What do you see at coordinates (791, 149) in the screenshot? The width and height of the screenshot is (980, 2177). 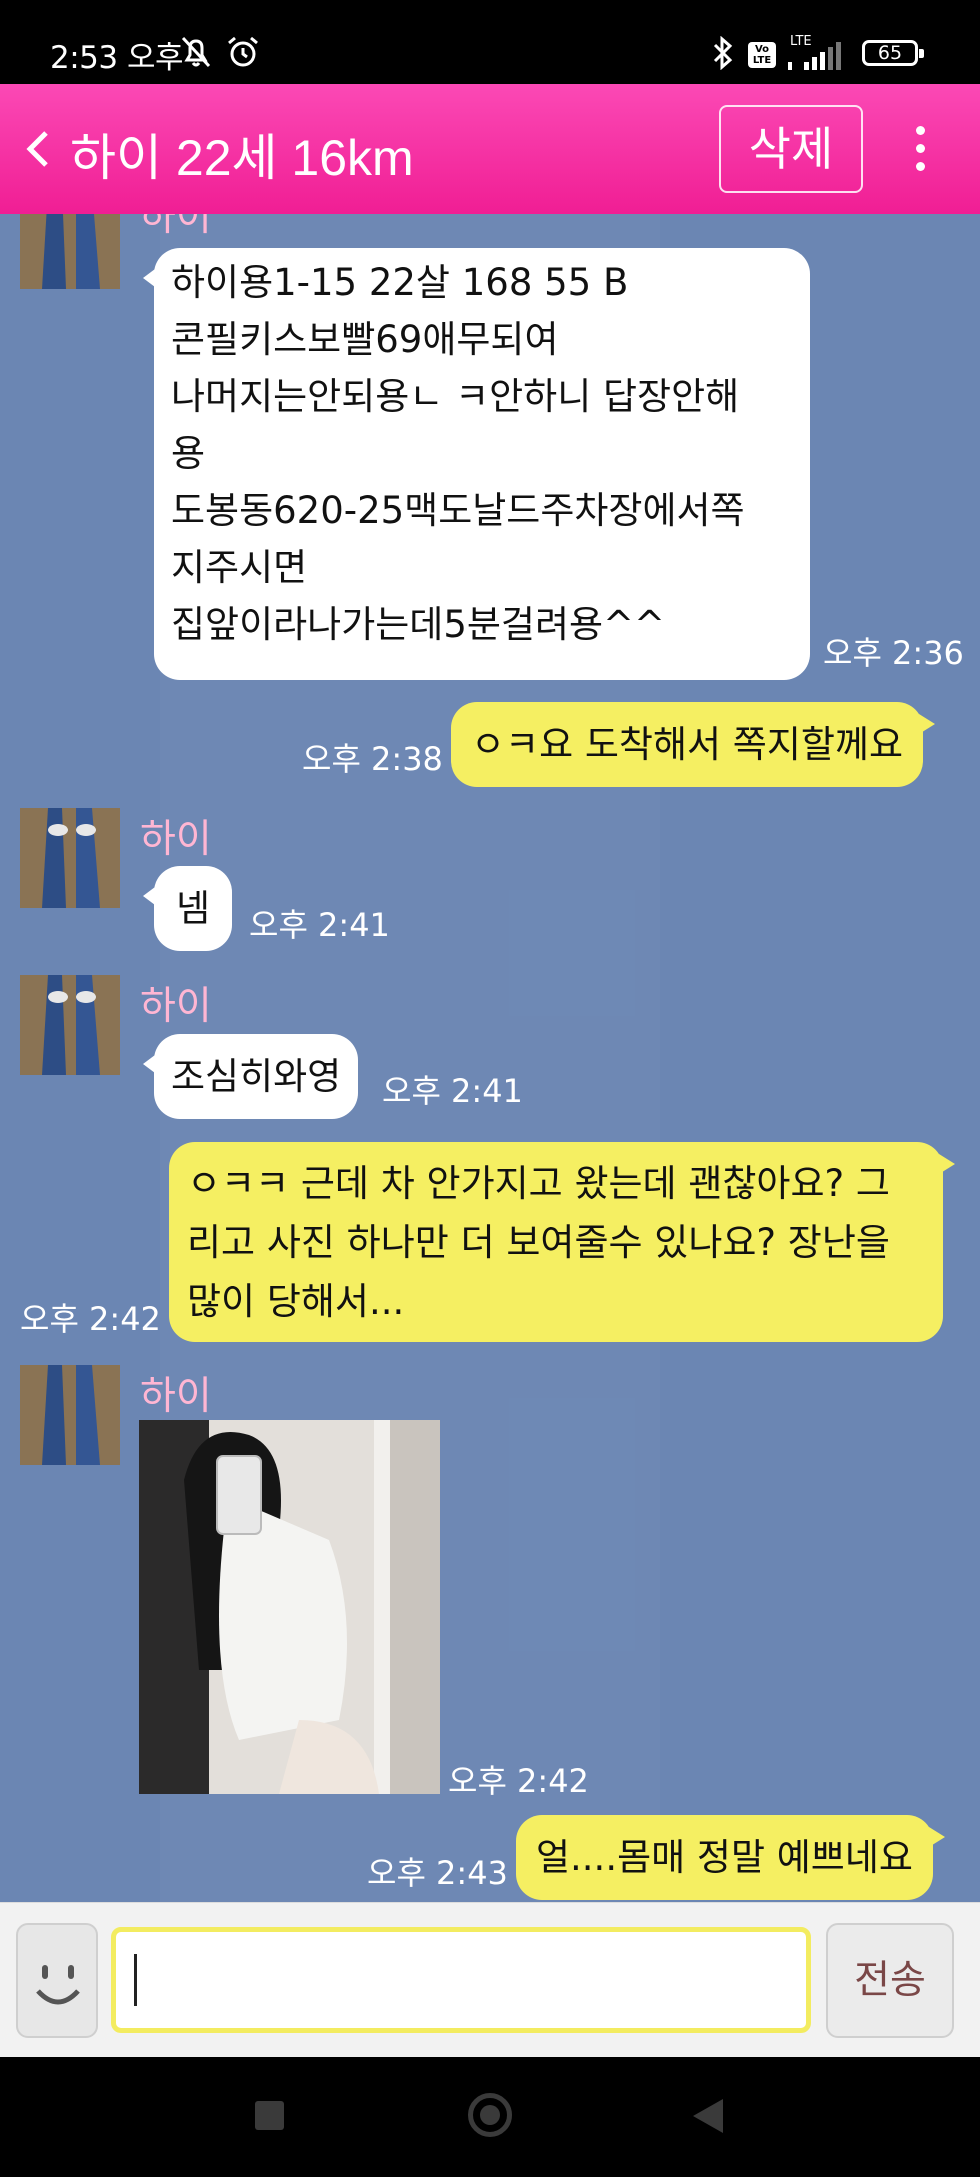 I see `delete-button: 삭제` at bounding box center [791, 149].